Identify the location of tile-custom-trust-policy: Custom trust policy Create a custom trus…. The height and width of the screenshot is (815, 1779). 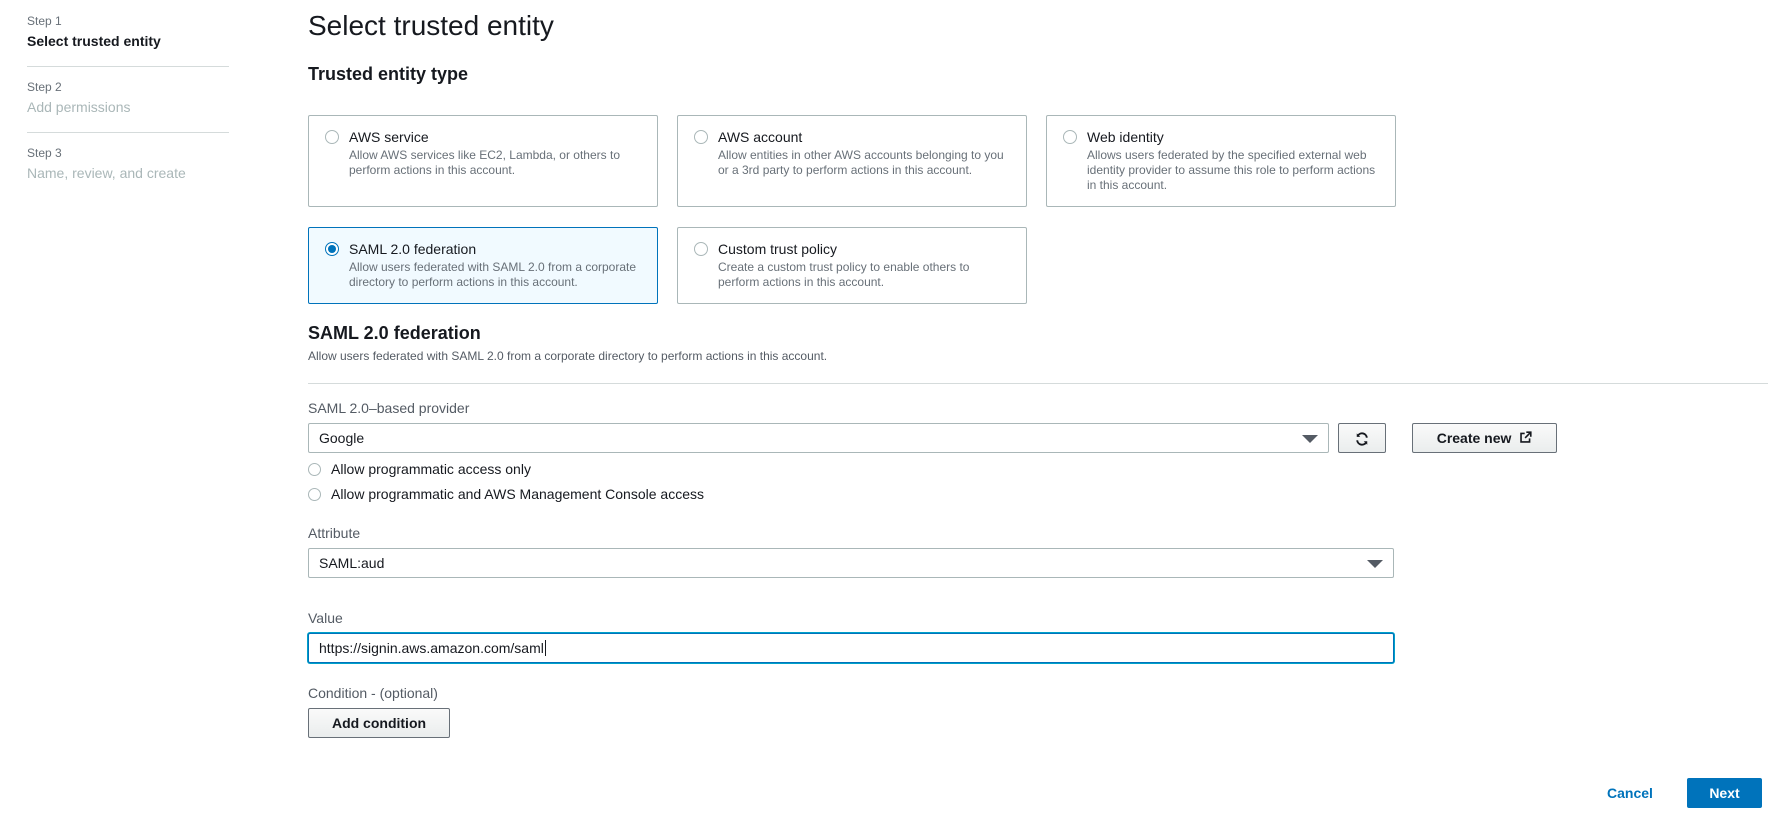
(852, 265).